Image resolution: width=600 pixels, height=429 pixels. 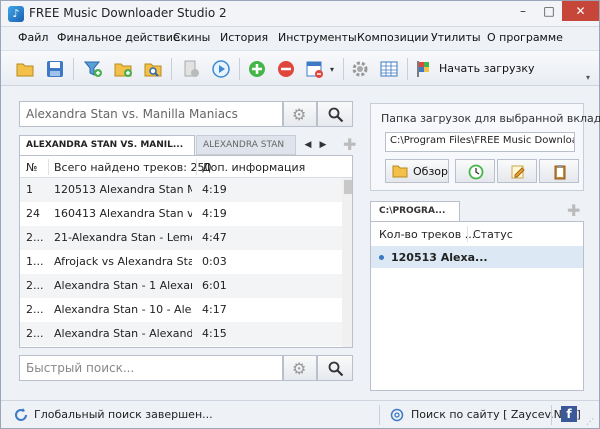 What do you see at coordinates (381, 257) in the screenshot?
I see `queue-bullet-icon` at bounding box center [381, 257].